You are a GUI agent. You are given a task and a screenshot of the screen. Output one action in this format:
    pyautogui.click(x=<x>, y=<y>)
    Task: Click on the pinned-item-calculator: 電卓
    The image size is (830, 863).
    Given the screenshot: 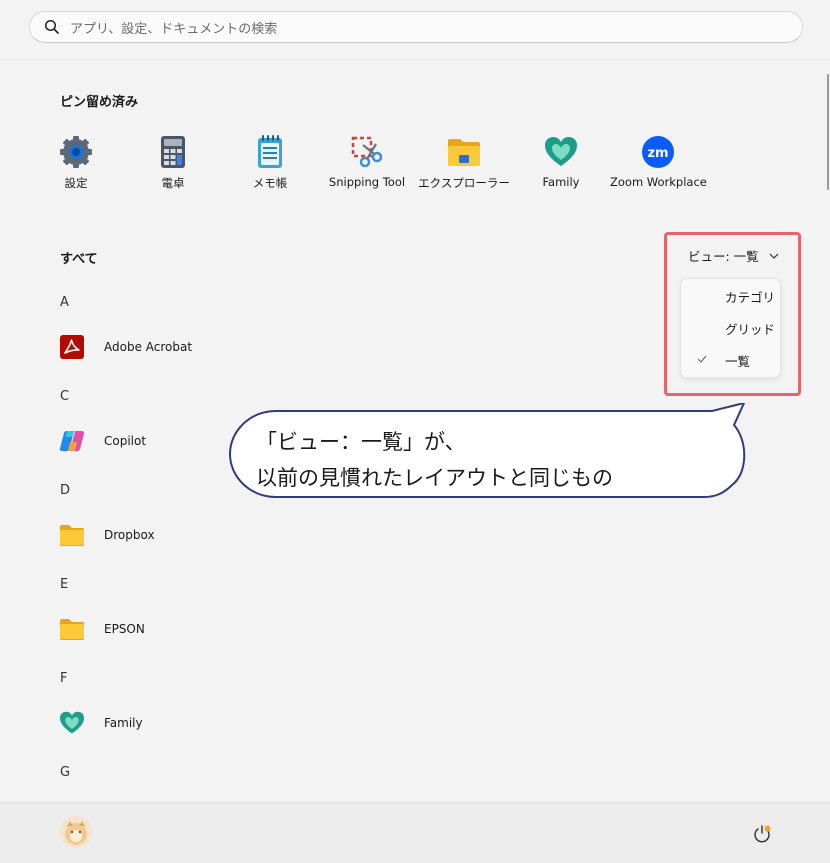 What is the action you would take?
    pyautogui.click(x=173, y=159)
    